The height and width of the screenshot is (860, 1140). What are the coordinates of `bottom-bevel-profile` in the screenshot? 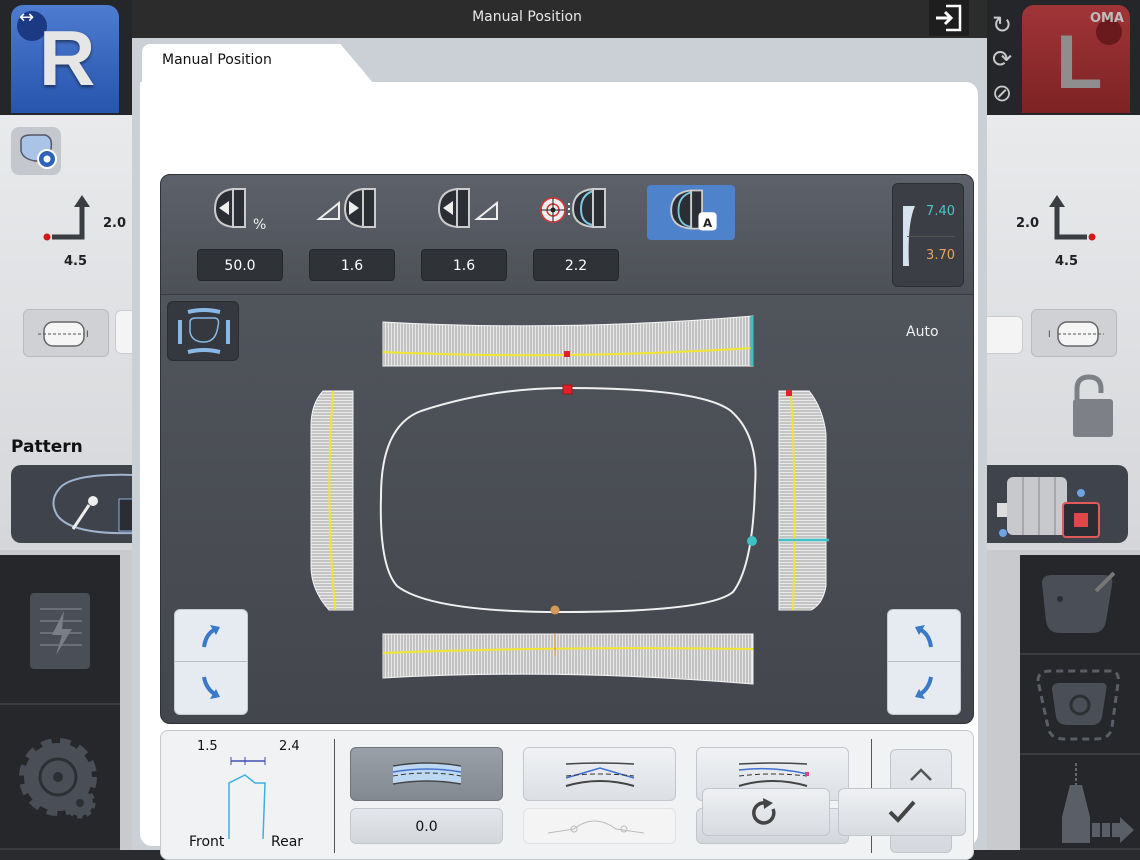 It's located at (568, 659).